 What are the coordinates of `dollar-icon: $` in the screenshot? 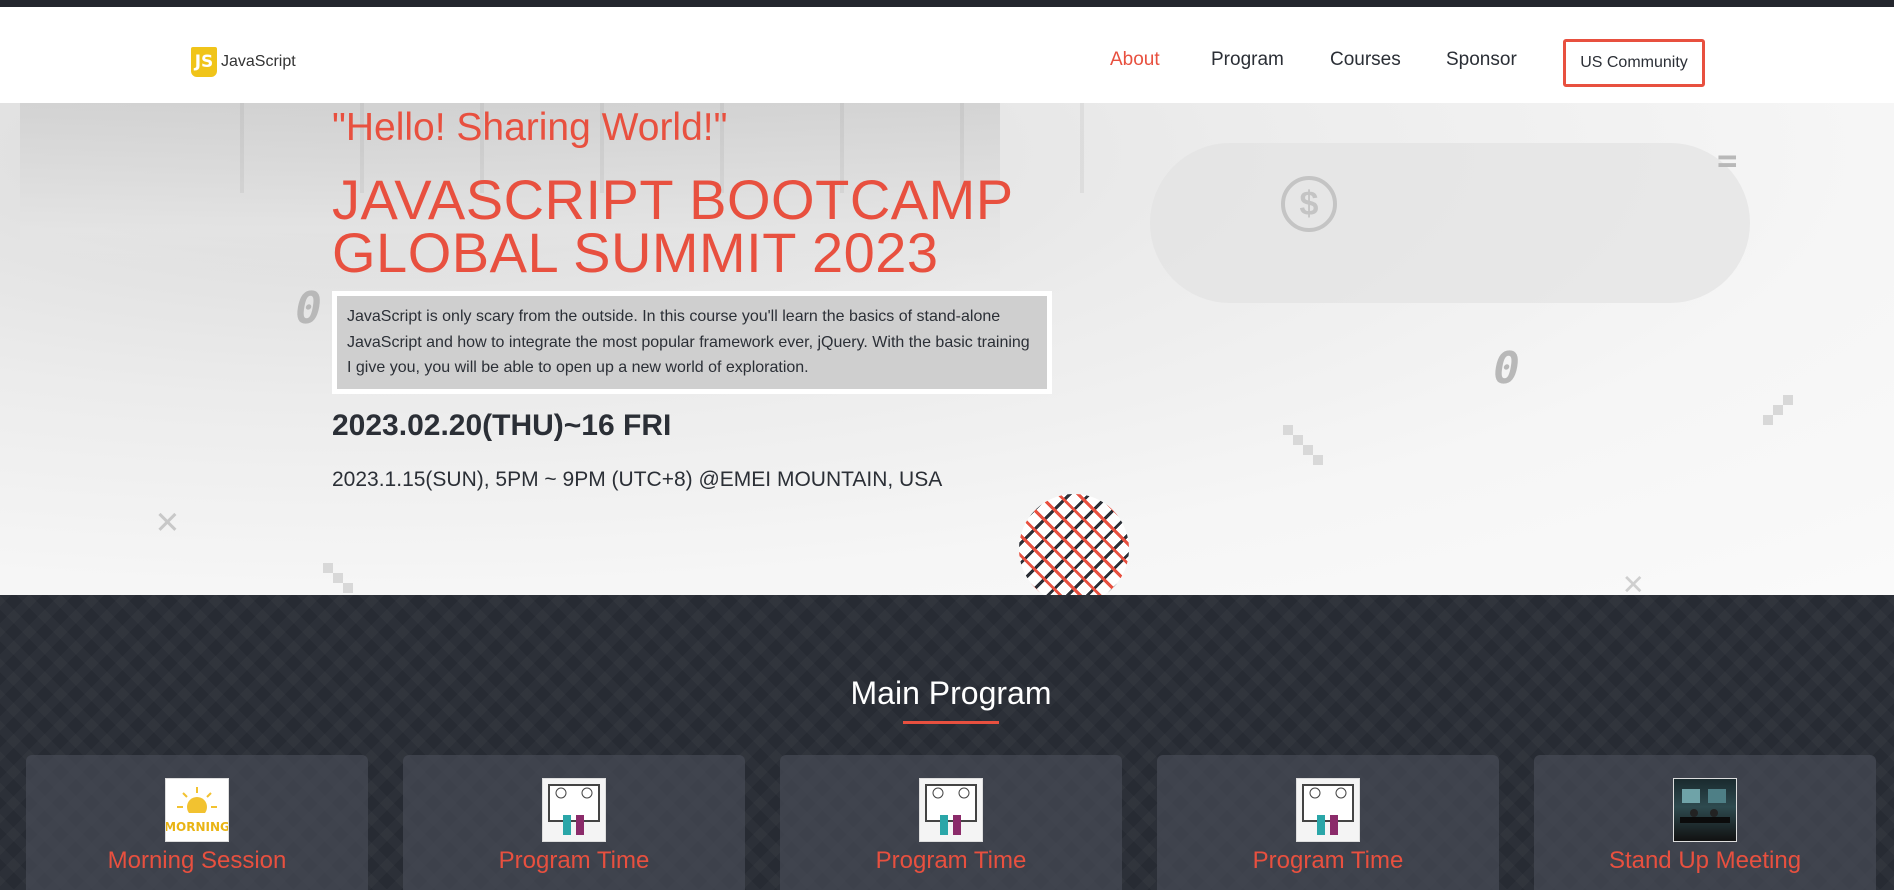 It's located at (1309, 204).